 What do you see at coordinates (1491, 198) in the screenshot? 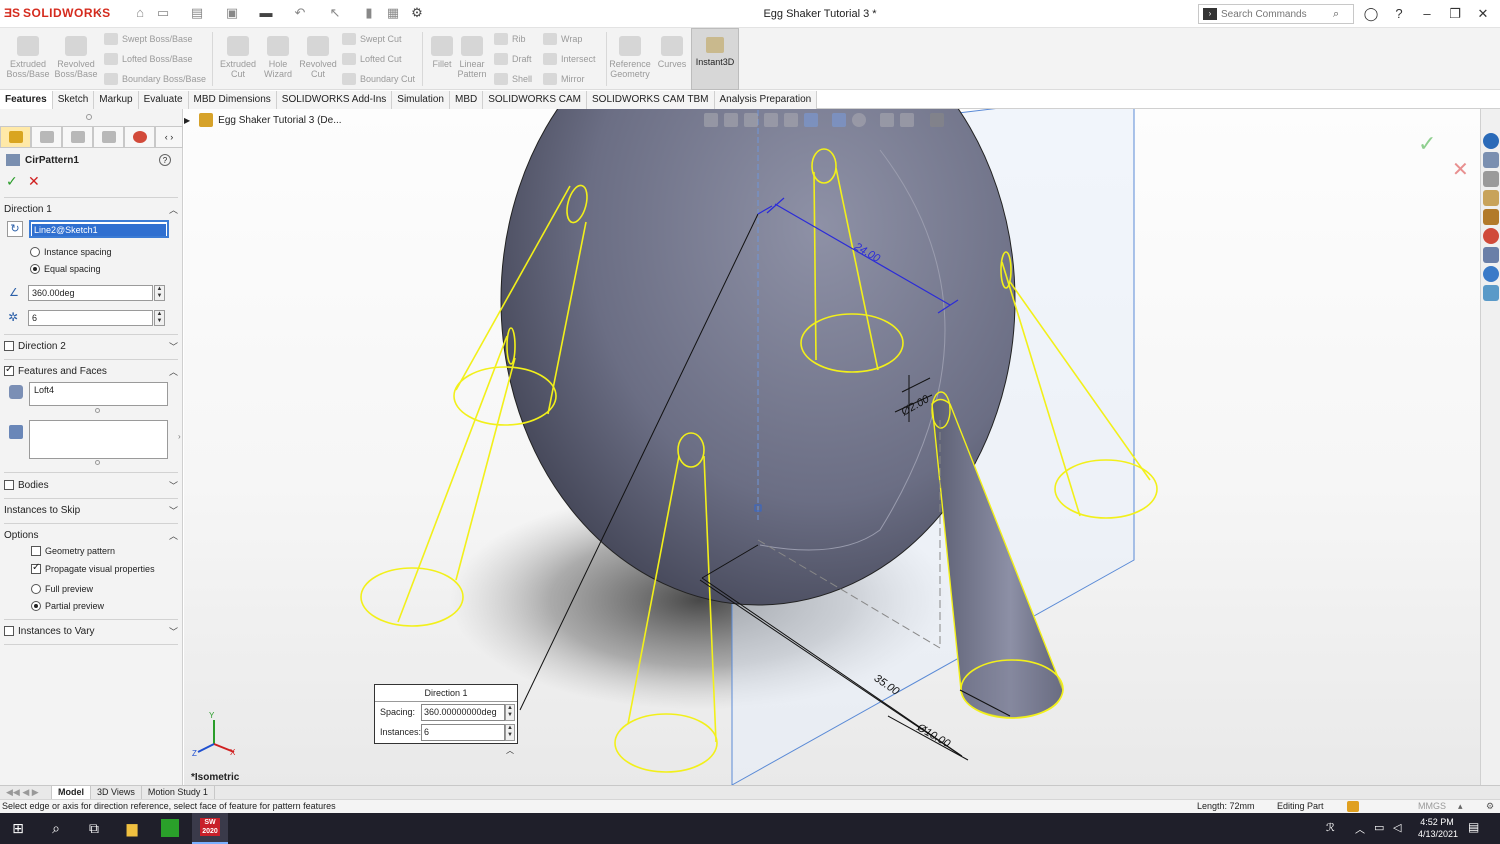
I see `file-explorer-icon` at bounding box center [1491, 198].